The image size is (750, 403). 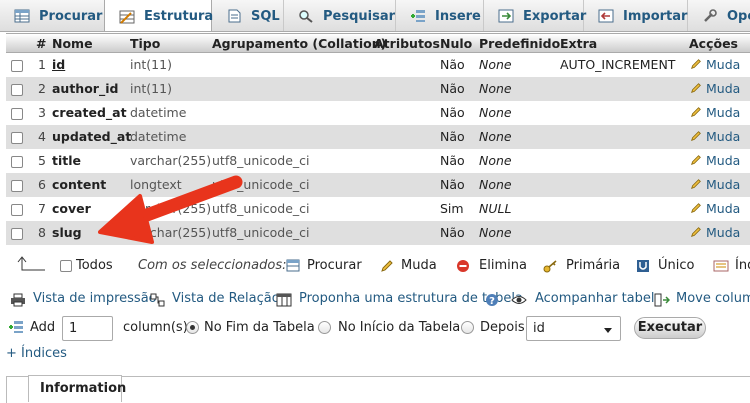 I want to click on tab-insert: Insere, so click(x=440, y=15).